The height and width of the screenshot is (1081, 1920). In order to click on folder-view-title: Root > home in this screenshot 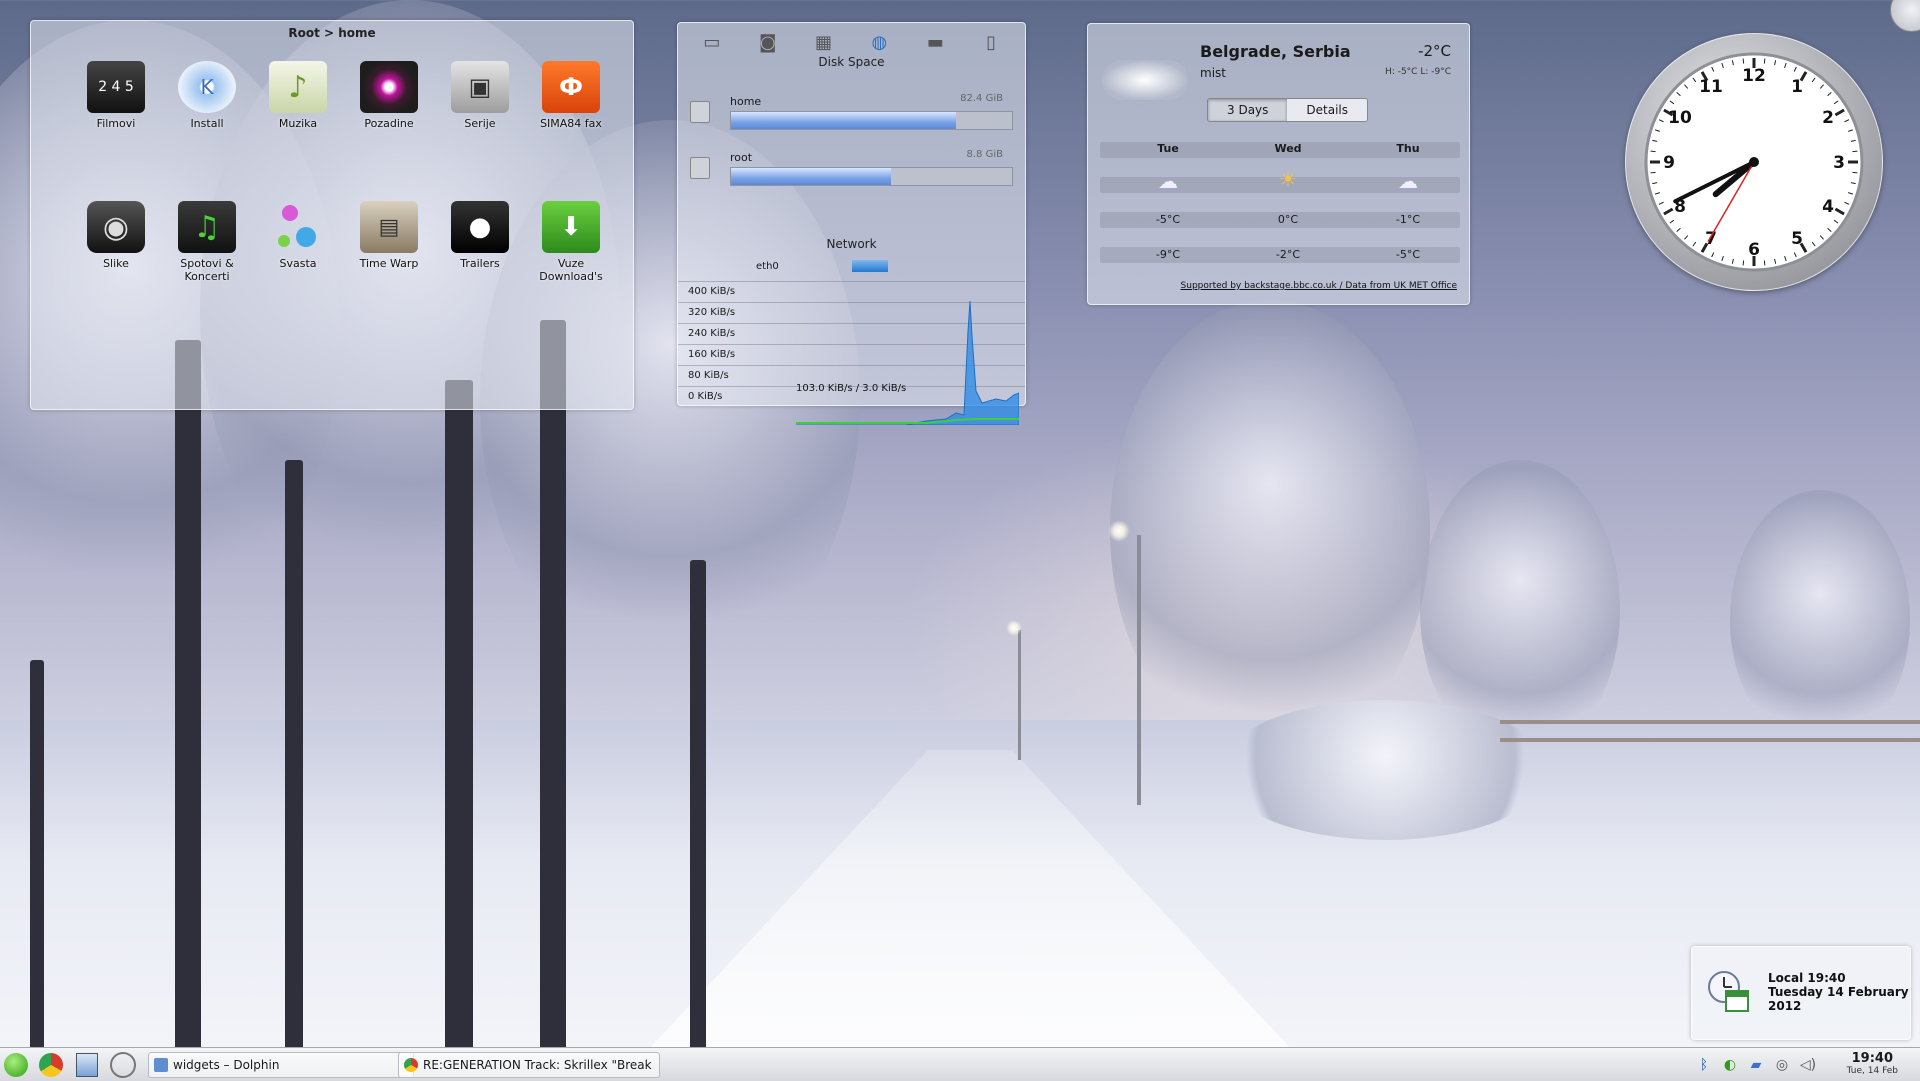, I will do `click(332, 33)`.